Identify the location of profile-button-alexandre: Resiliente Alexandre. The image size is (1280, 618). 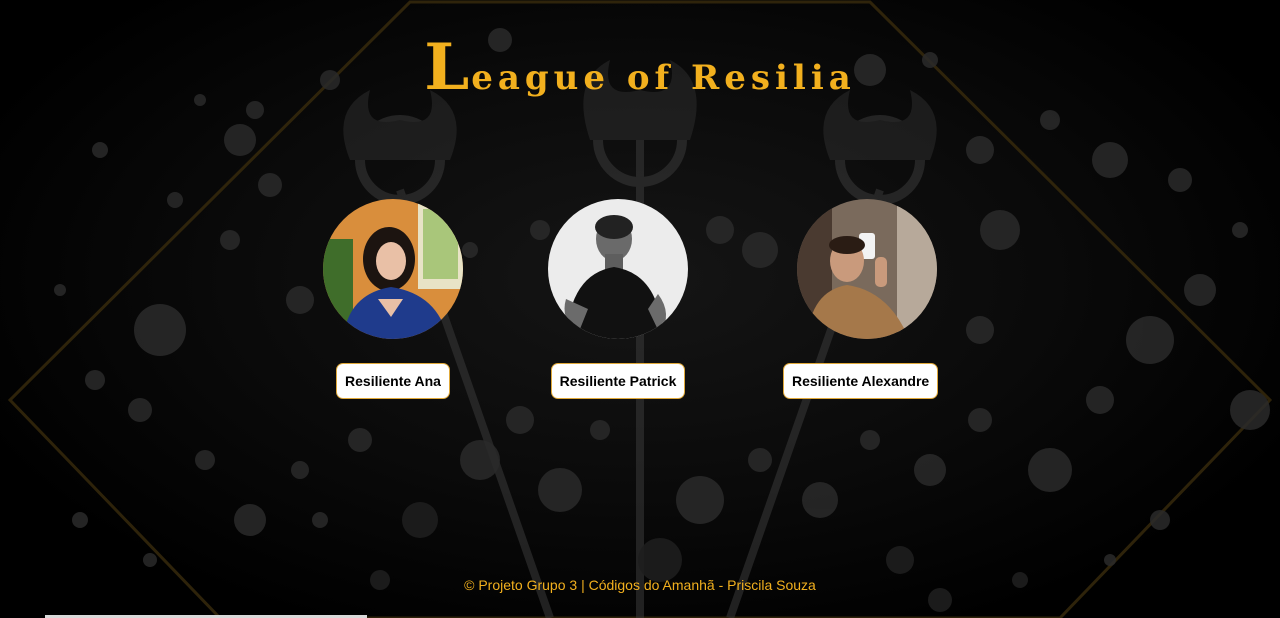
(861, 381).